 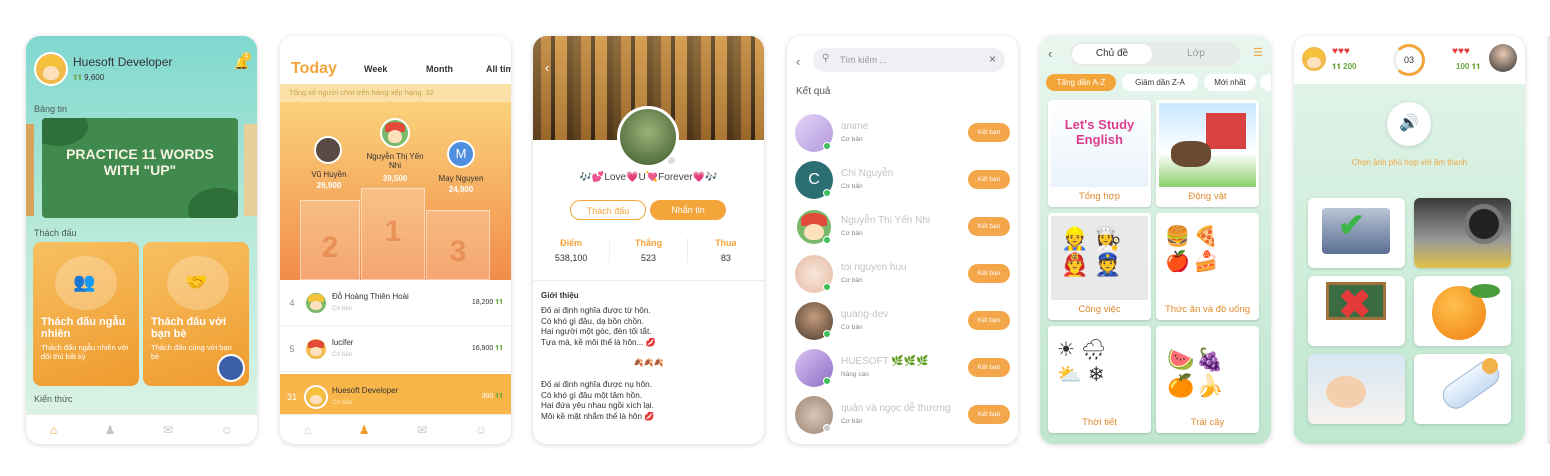 I want to click on clear-icon: ×, so click(x=992, y=59).